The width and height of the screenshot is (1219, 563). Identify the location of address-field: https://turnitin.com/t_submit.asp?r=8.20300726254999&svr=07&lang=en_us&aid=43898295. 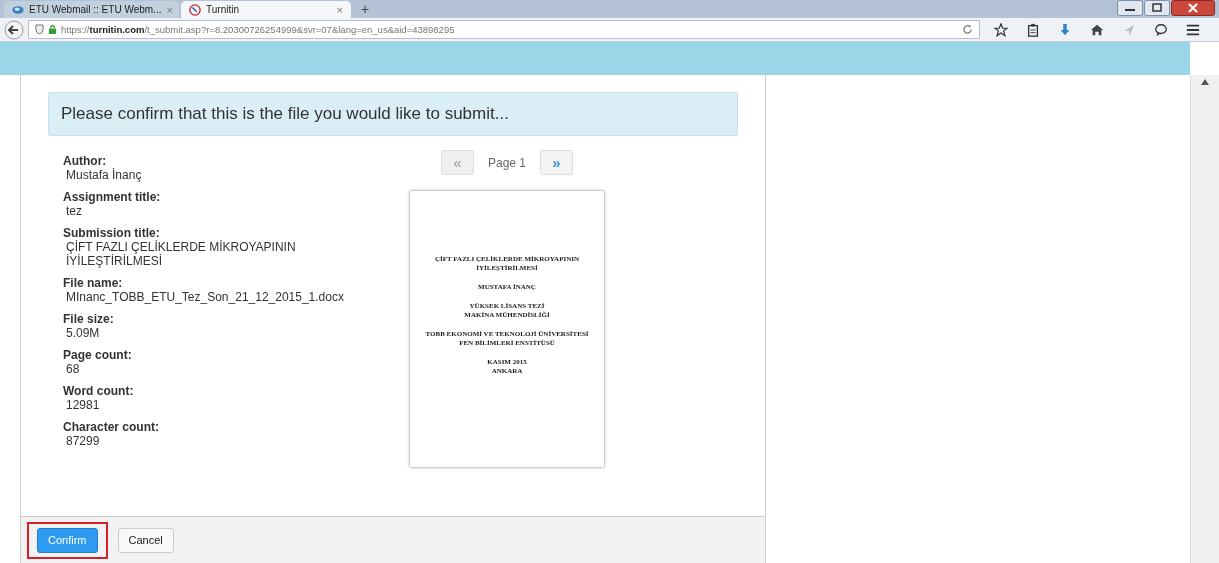
(504, 29).